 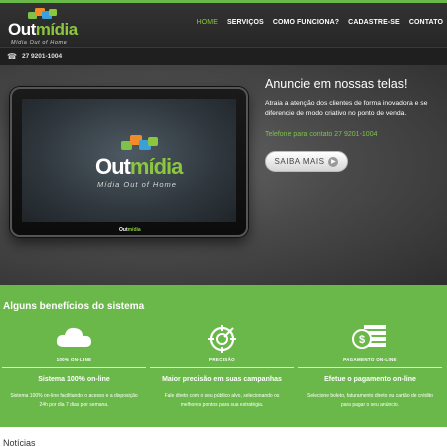 I want to click on saiba-mais-button: SAIBA MAIS ▶, so click(x=306, y=161).